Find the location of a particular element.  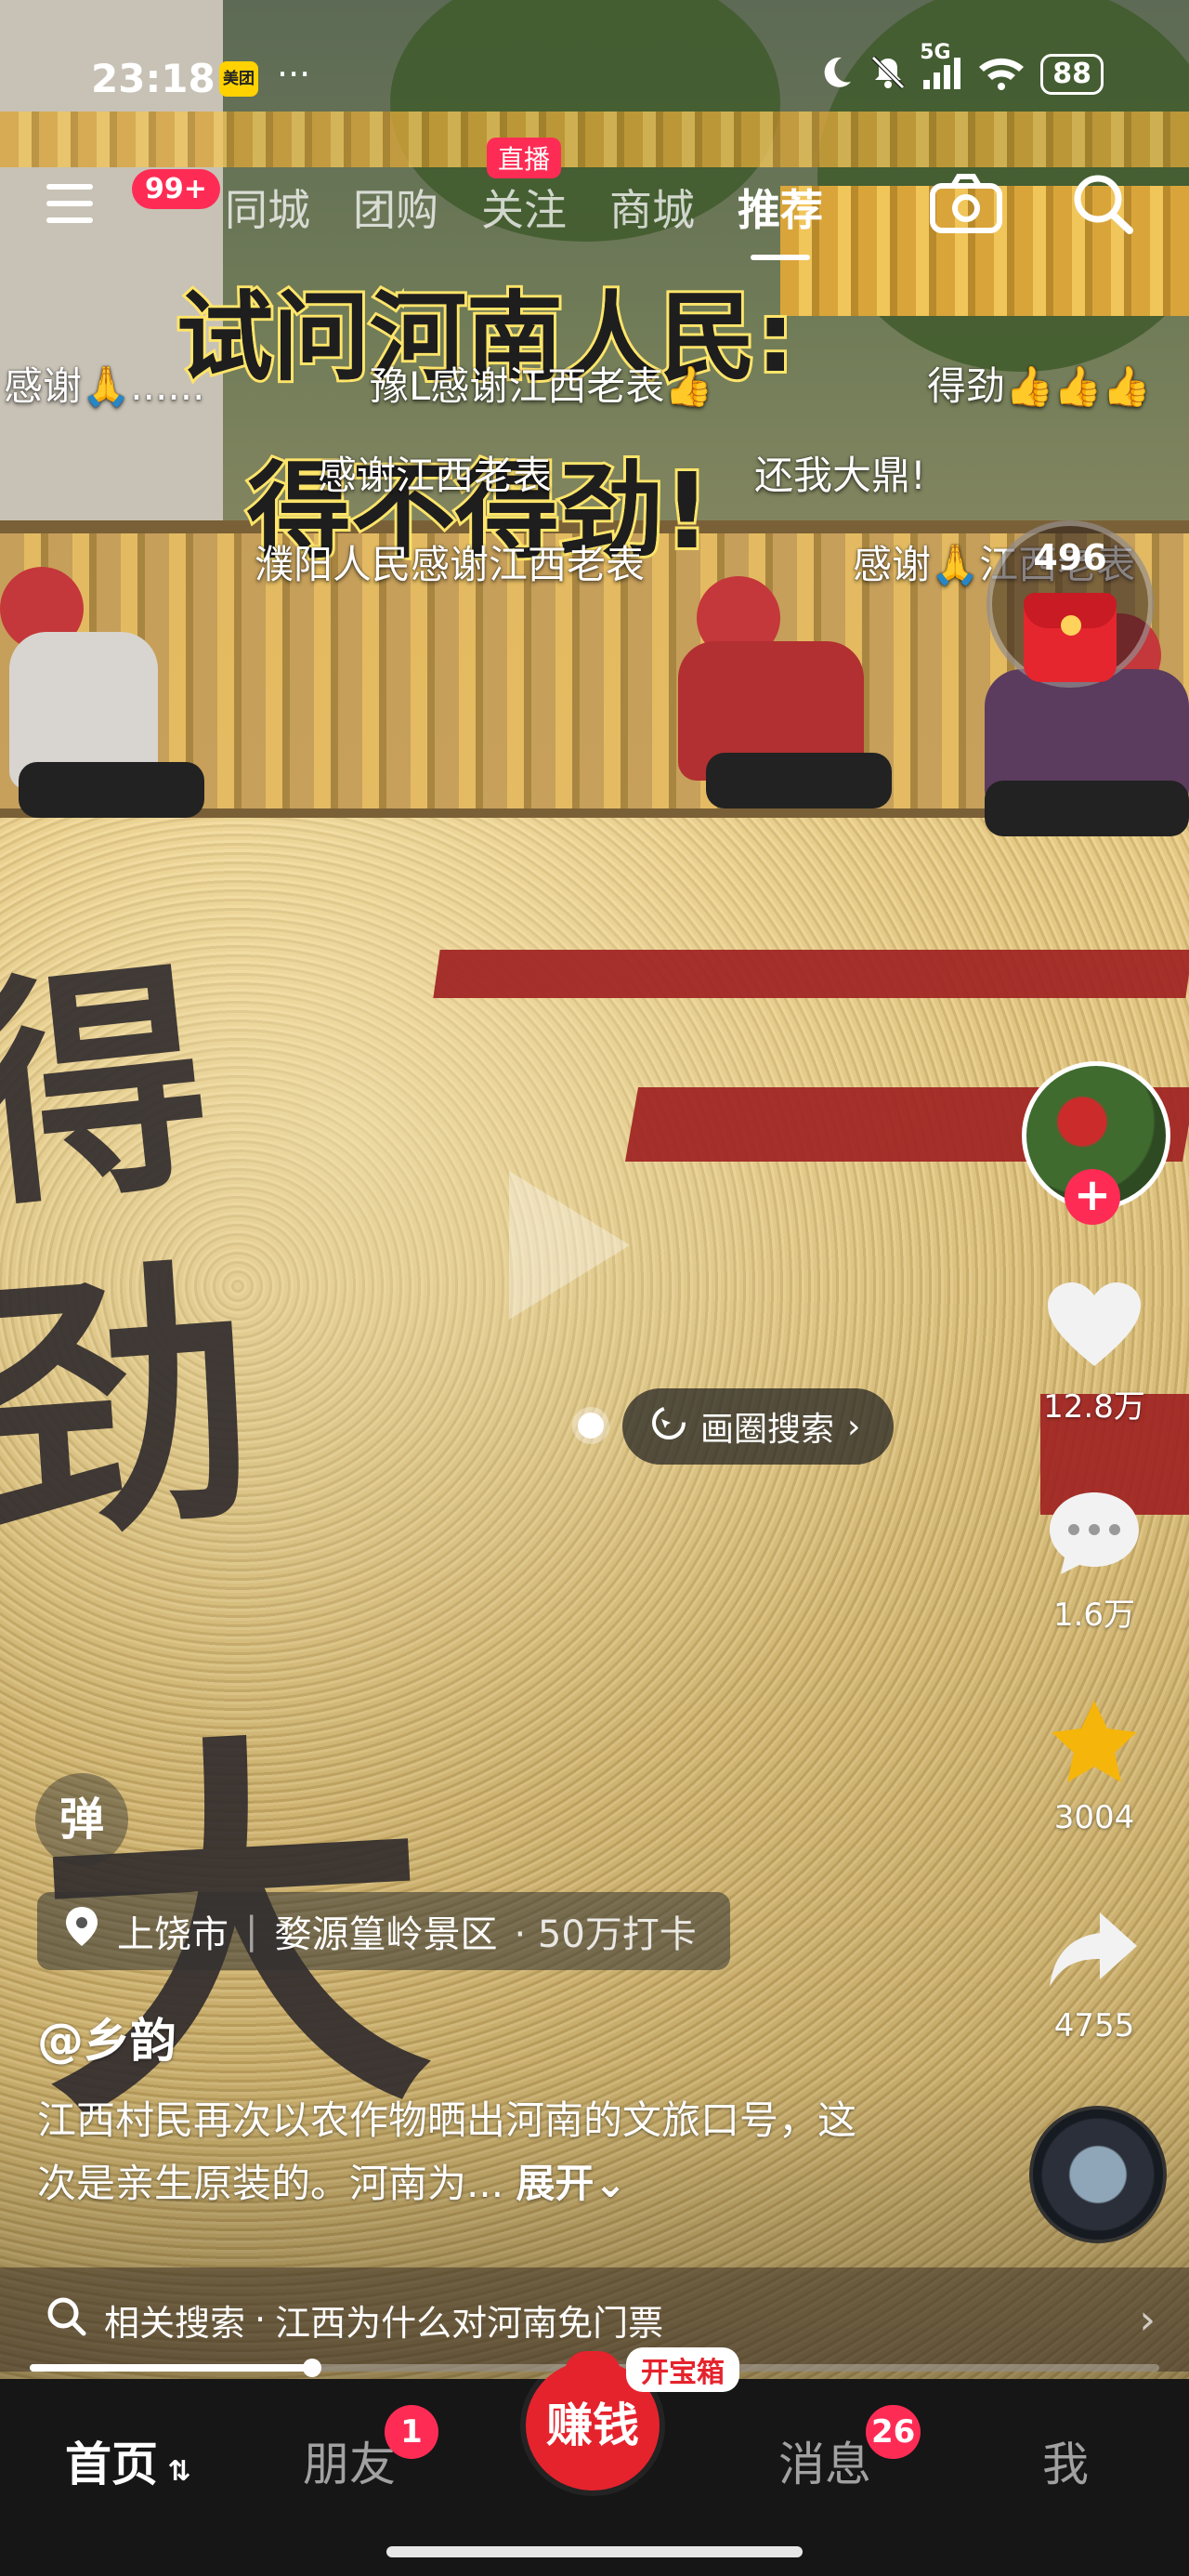

favorite-button: 3004 is located at coordinates (1094, 1766).